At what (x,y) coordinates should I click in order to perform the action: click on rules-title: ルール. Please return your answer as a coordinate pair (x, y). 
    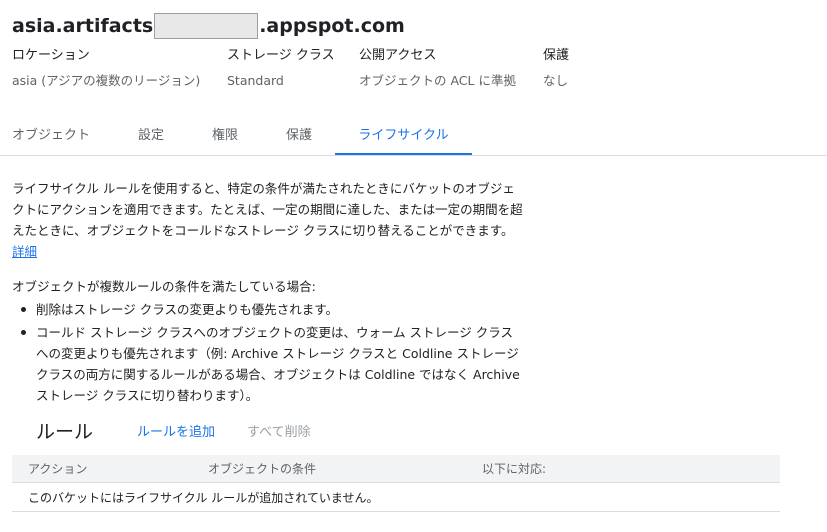
    Looking at the image, I should click on (65, 431).